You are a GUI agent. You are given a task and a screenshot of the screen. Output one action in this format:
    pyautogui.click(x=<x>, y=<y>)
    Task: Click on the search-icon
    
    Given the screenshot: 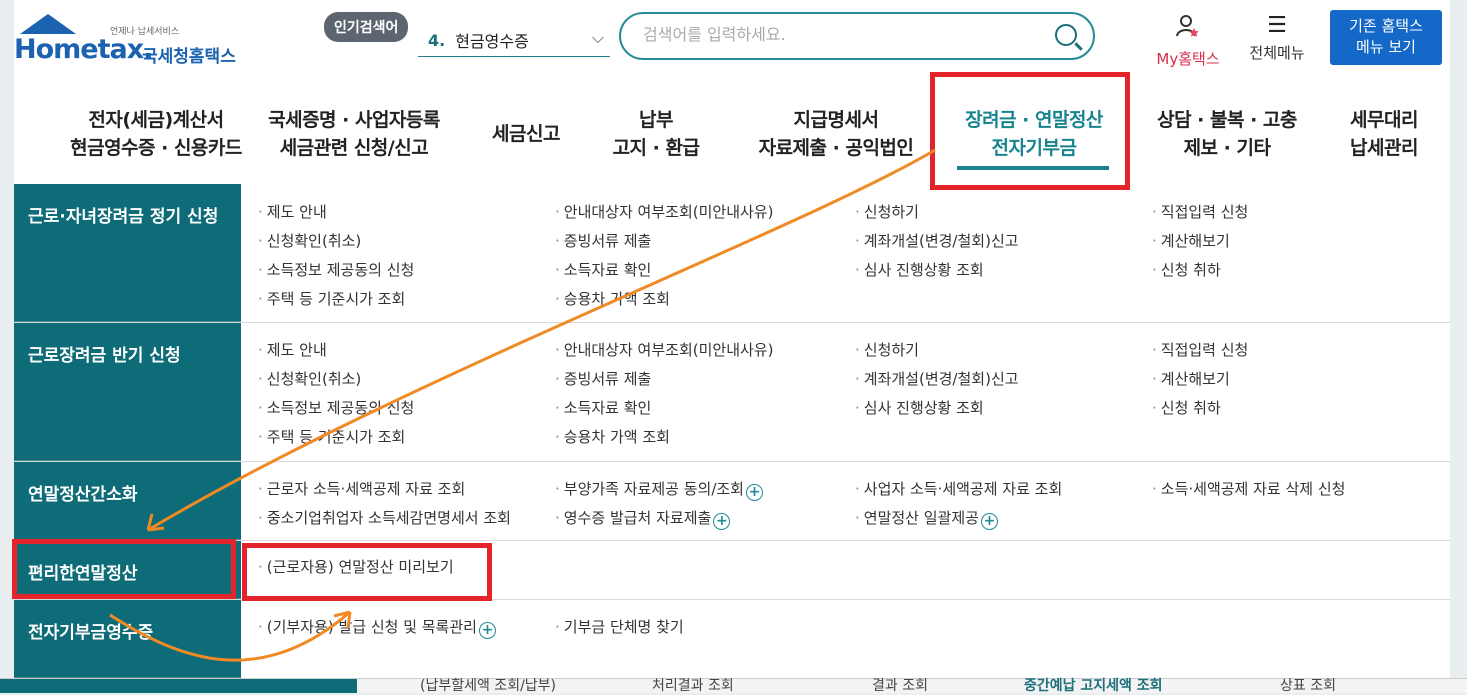 What is the action you would take?
    pyautogui.click(x=1066, y=35)
    